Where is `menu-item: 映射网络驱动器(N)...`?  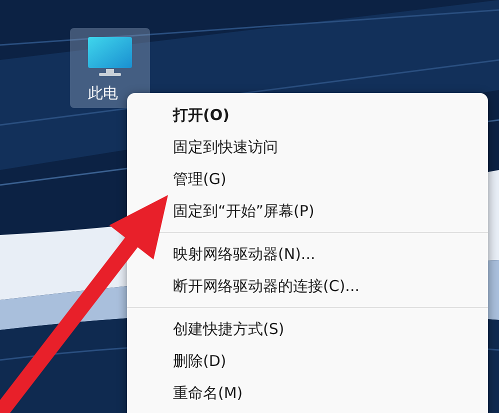 menu-item: 映射网络驱动器(N)... is located at coordinates (244, 254).